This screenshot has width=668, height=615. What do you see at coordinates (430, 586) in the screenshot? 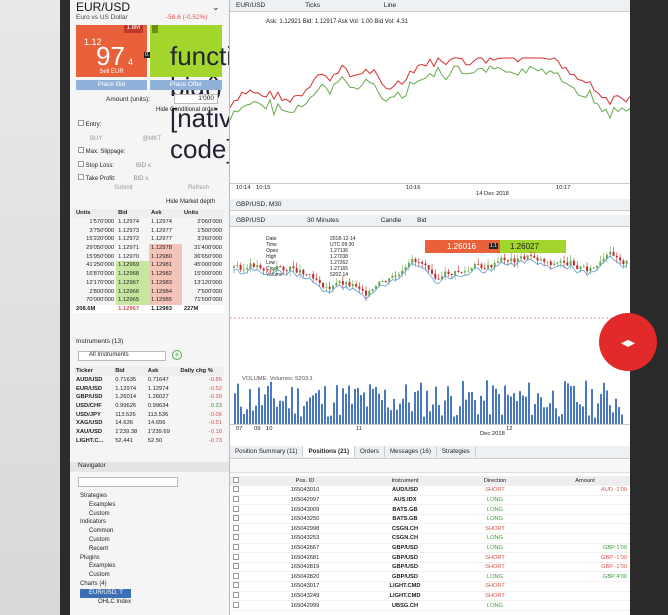
I see `position-row: 165043017 LIGHT.CMD SHORT` at bounding box center [430, 586].